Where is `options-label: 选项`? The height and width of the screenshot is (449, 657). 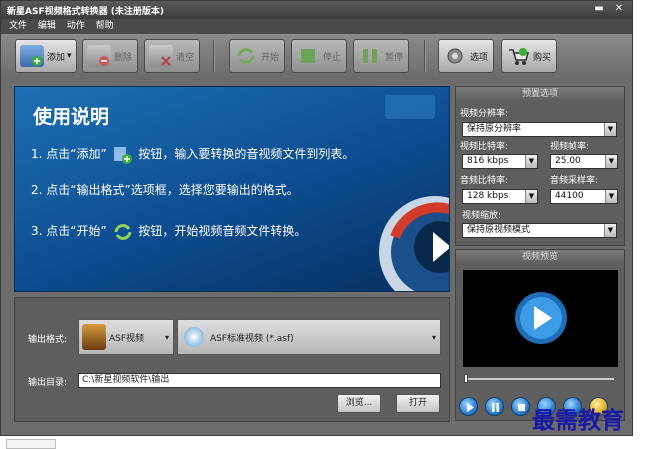
options-label: 选项 is located at coordinates (479, 57).